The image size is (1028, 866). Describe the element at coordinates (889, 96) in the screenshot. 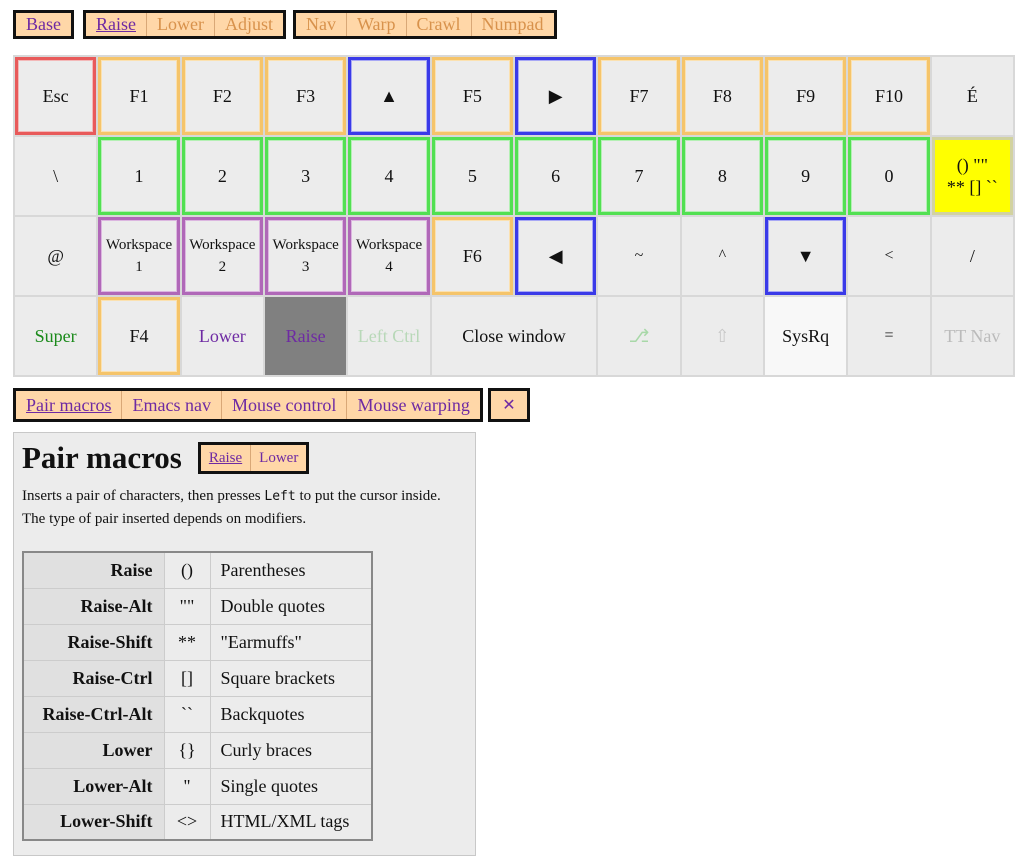

I see `key-f10: F10` at that location.